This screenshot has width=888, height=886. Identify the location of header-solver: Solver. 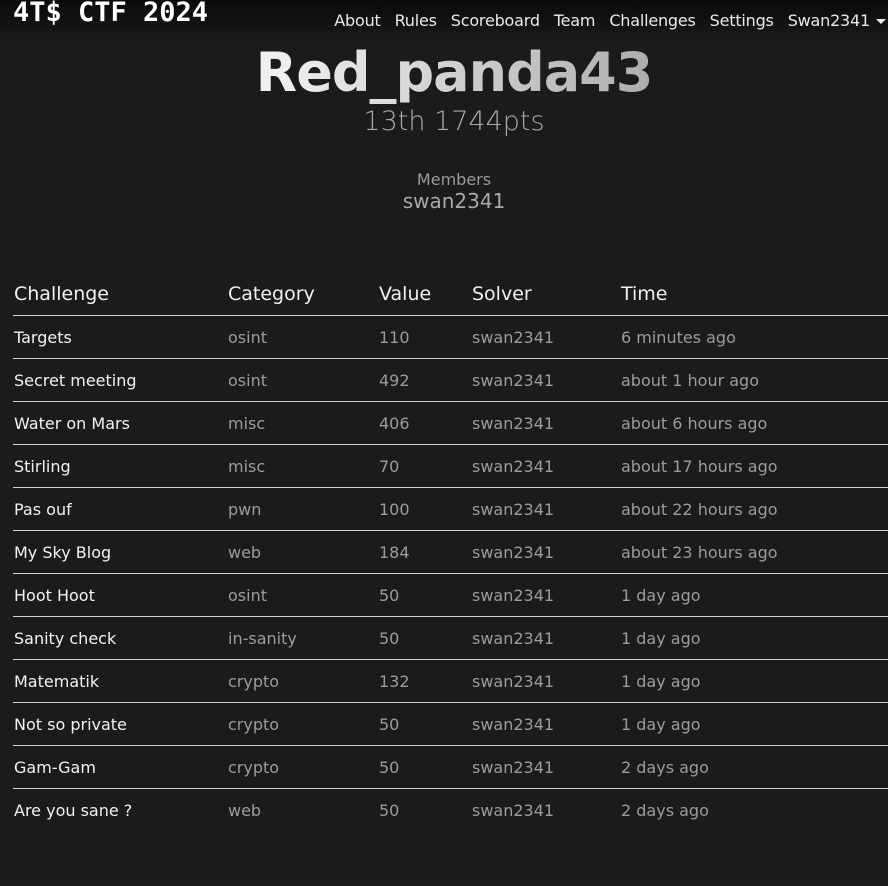
(545, 294).